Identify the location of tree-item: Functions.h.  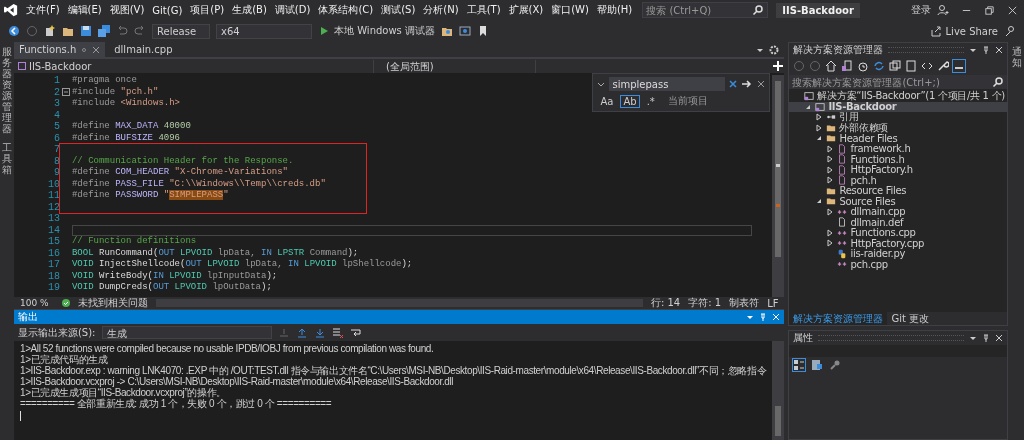
(898, 159).